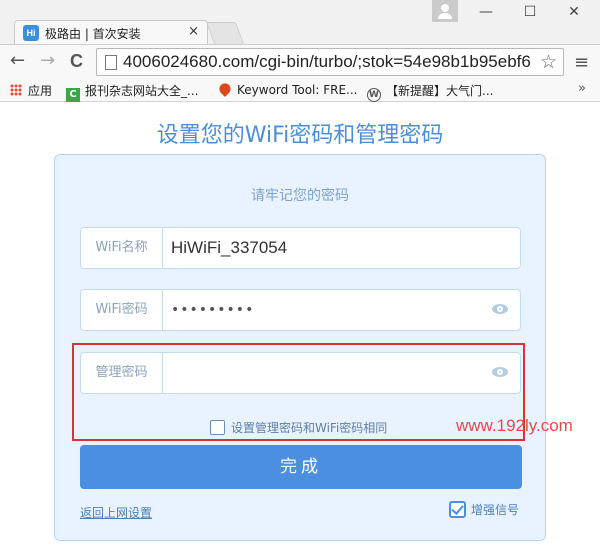 Image resolution: width=600 pixels, height=546 pixels. I want to click on same-password-label: 设置管理密码和WiFi密码相同, so click(309, 428).